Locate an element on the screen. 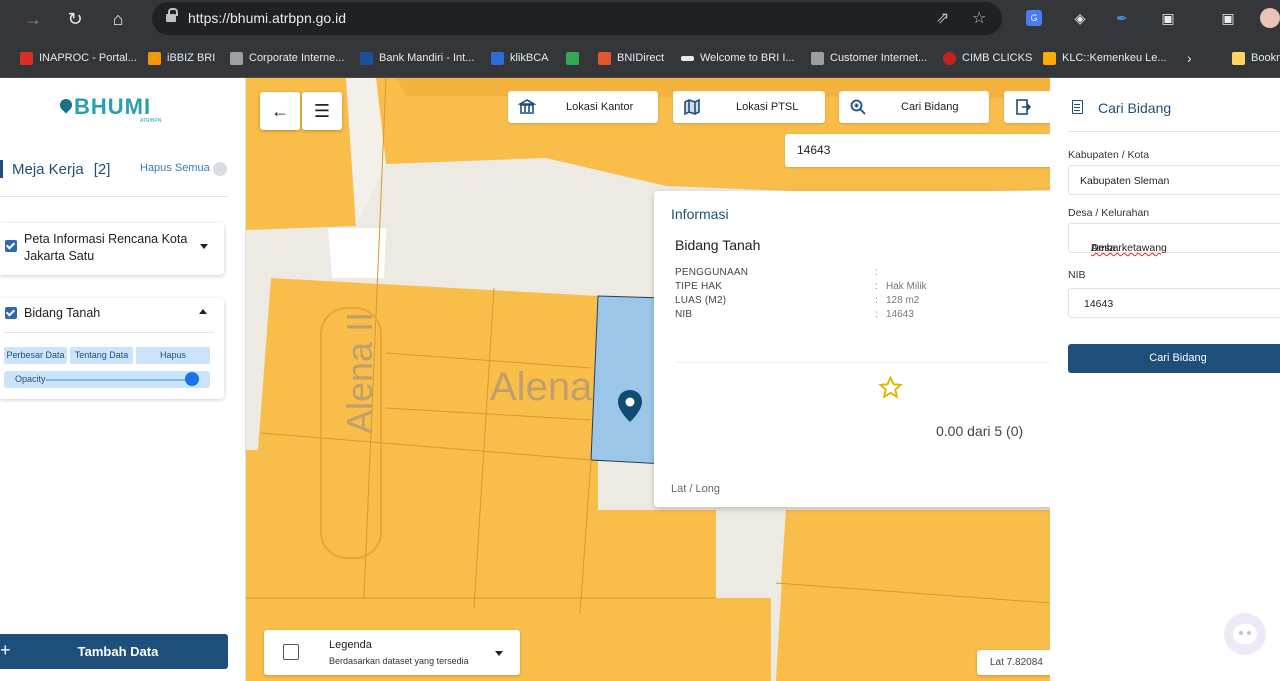 The width and height of the screenshot is (1280, 681). map-search-input: 14643 is located at coordinates (917, 150).